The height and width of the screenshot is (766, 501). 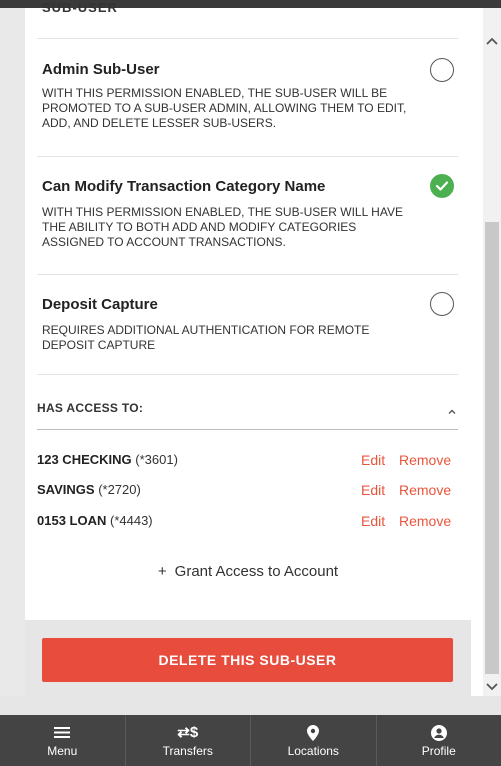 What do you see at coordinates (249, 492) in the screenshot?
I see `account-row: SAVINGS (*2720) Edit Remove` at bounding box center [249, 492].